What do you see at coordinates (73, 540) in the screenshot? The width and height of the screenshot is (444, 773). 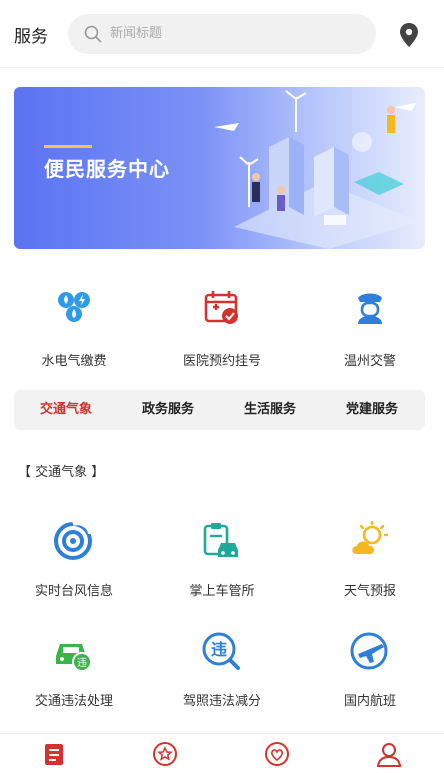 I see `typhoon-icon` at bounding box center [73, 540].